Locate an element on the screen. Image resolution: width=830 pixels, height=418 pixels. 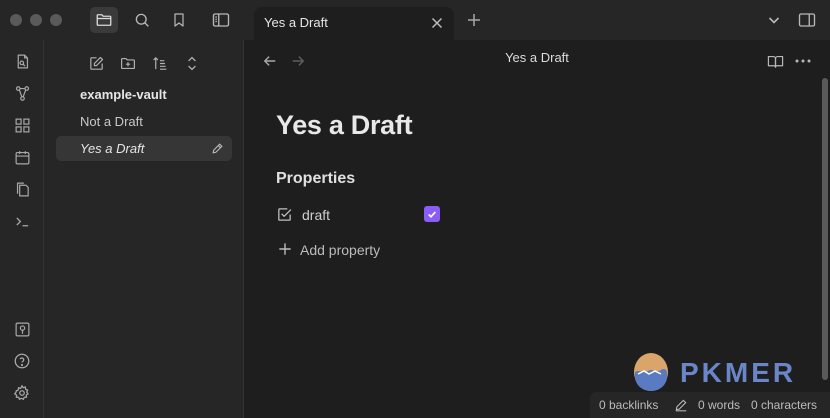
new-folder-icon is located at coordinates (128, 63).